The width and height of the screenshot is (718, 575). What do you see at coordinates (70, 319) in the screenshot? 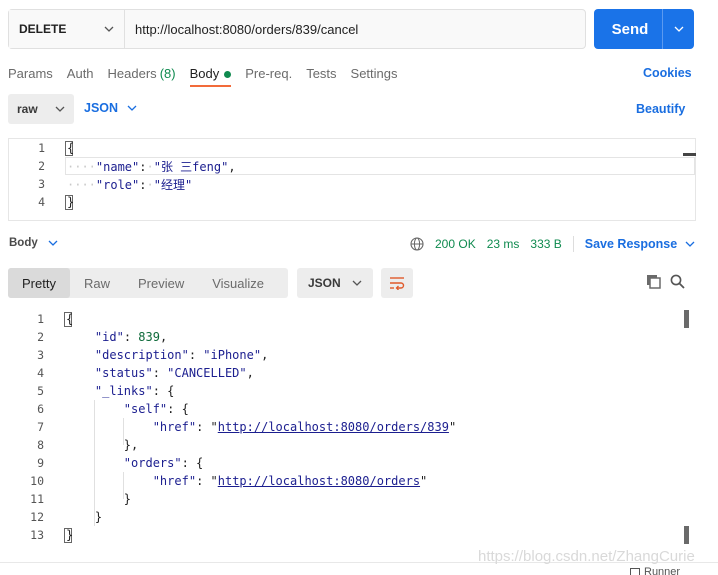
I see `code-text: {` at bounding box center [70, 319].